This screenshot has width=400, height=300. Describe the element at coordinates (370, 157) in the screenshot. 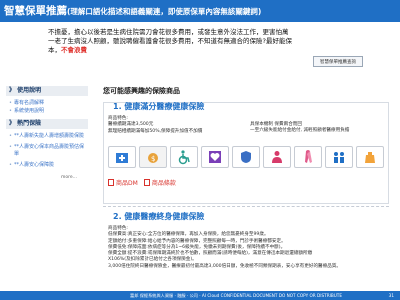

I see `kettle-icon` at that location.